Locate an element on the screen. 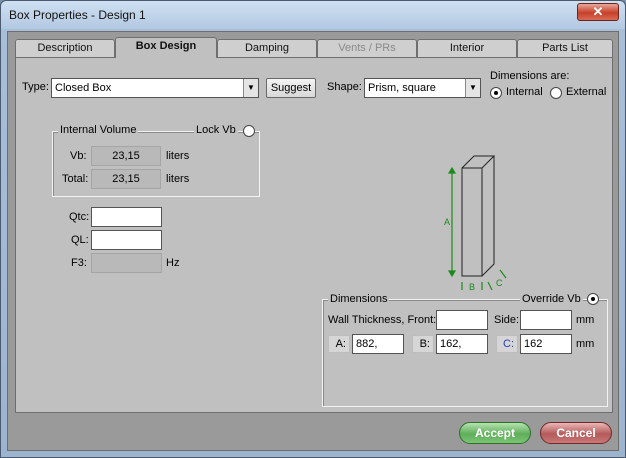 Image resolution: width=626 pixels, height=458 pixels. cancel-button: Cancel is located at coordinates (576, 433).